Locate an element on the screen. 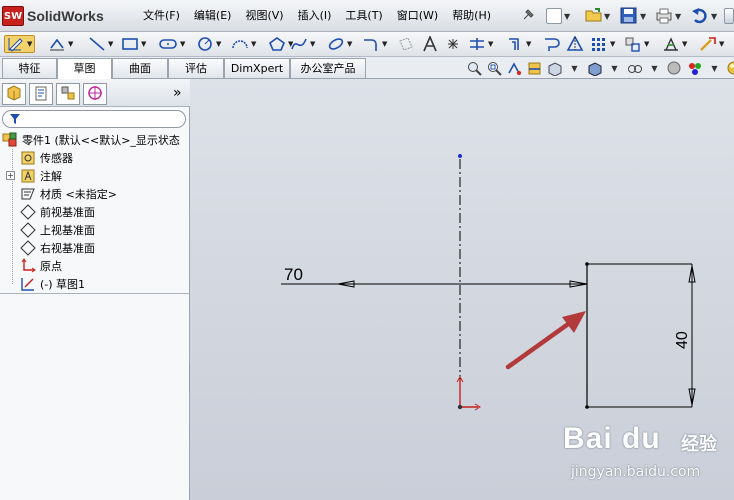  tab-dimxpert: DimXpert is located at coordinates (257, 68).